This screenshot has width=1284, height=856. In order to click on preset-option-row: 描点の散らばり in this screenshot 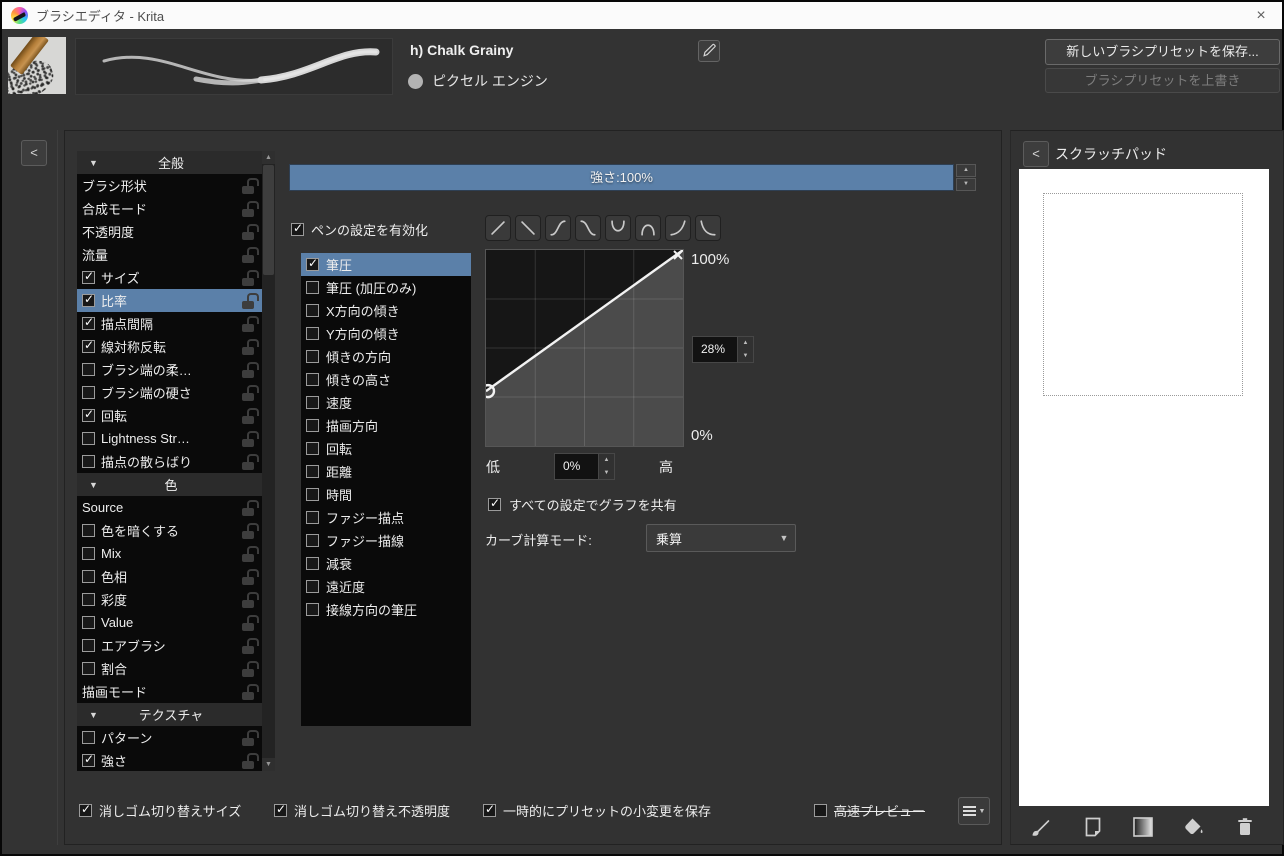, I will do `click(169, 461)`.